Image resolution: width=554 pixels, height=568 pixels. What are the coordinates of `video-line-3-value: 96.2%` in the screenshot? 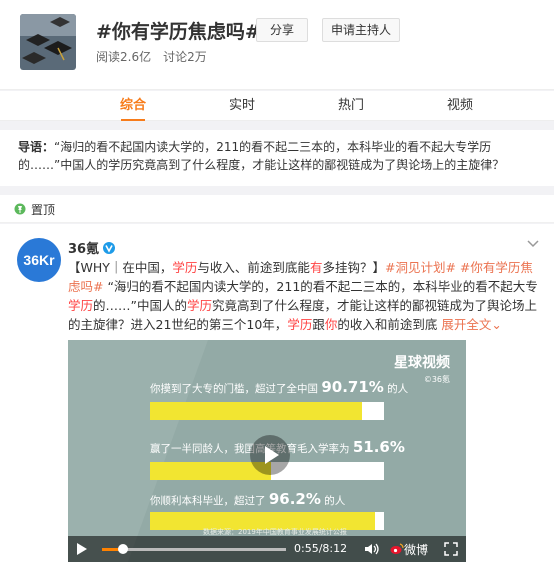 It's located at (294, 499).